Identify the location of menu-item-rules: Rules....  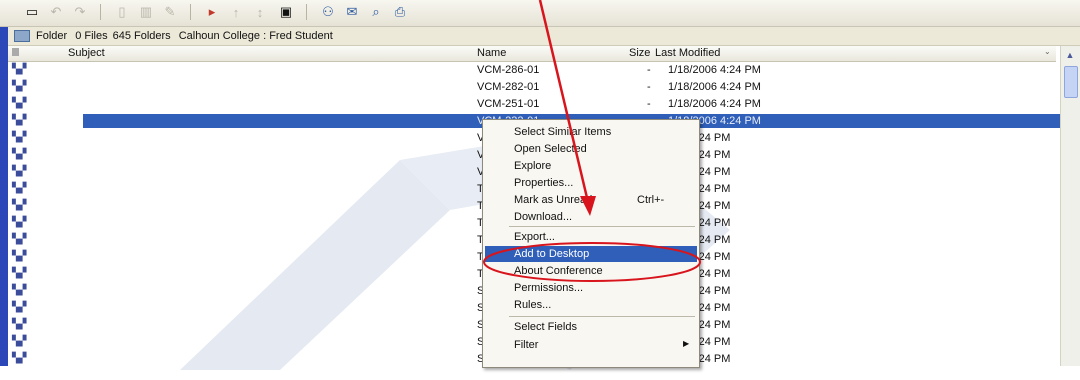
(591, 305).